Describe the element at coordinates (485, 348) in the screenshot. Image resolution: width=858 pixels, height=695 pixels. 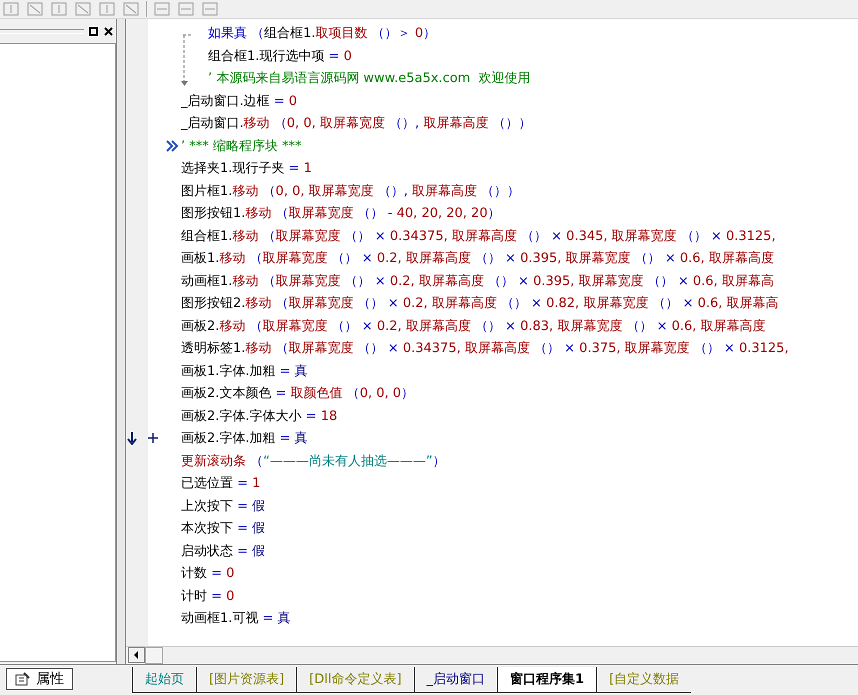
I see `code-line: 透明标签1.移动 （取屏幕宽度 （） × 0.34375, 取屏幕高度 （） × 0.375, 取屏幕宽度 （） × 0.3125,` at that location.